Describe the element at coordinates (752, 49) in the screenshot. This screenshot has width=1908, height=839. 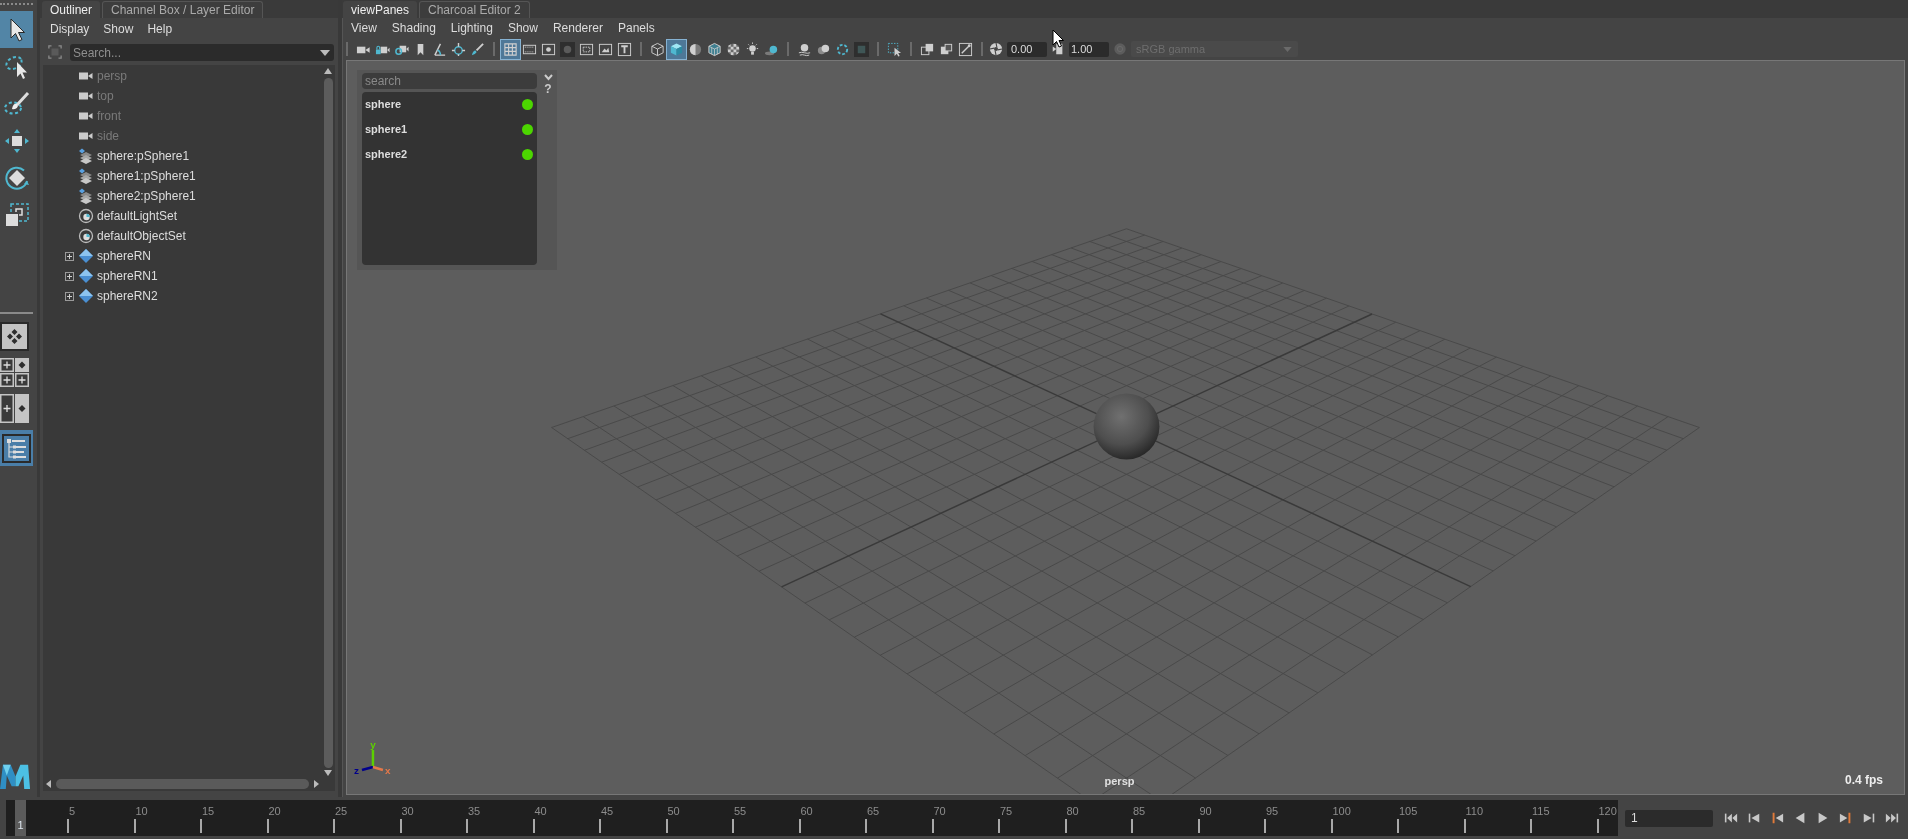
I see `light-bulb-icon` at that location.